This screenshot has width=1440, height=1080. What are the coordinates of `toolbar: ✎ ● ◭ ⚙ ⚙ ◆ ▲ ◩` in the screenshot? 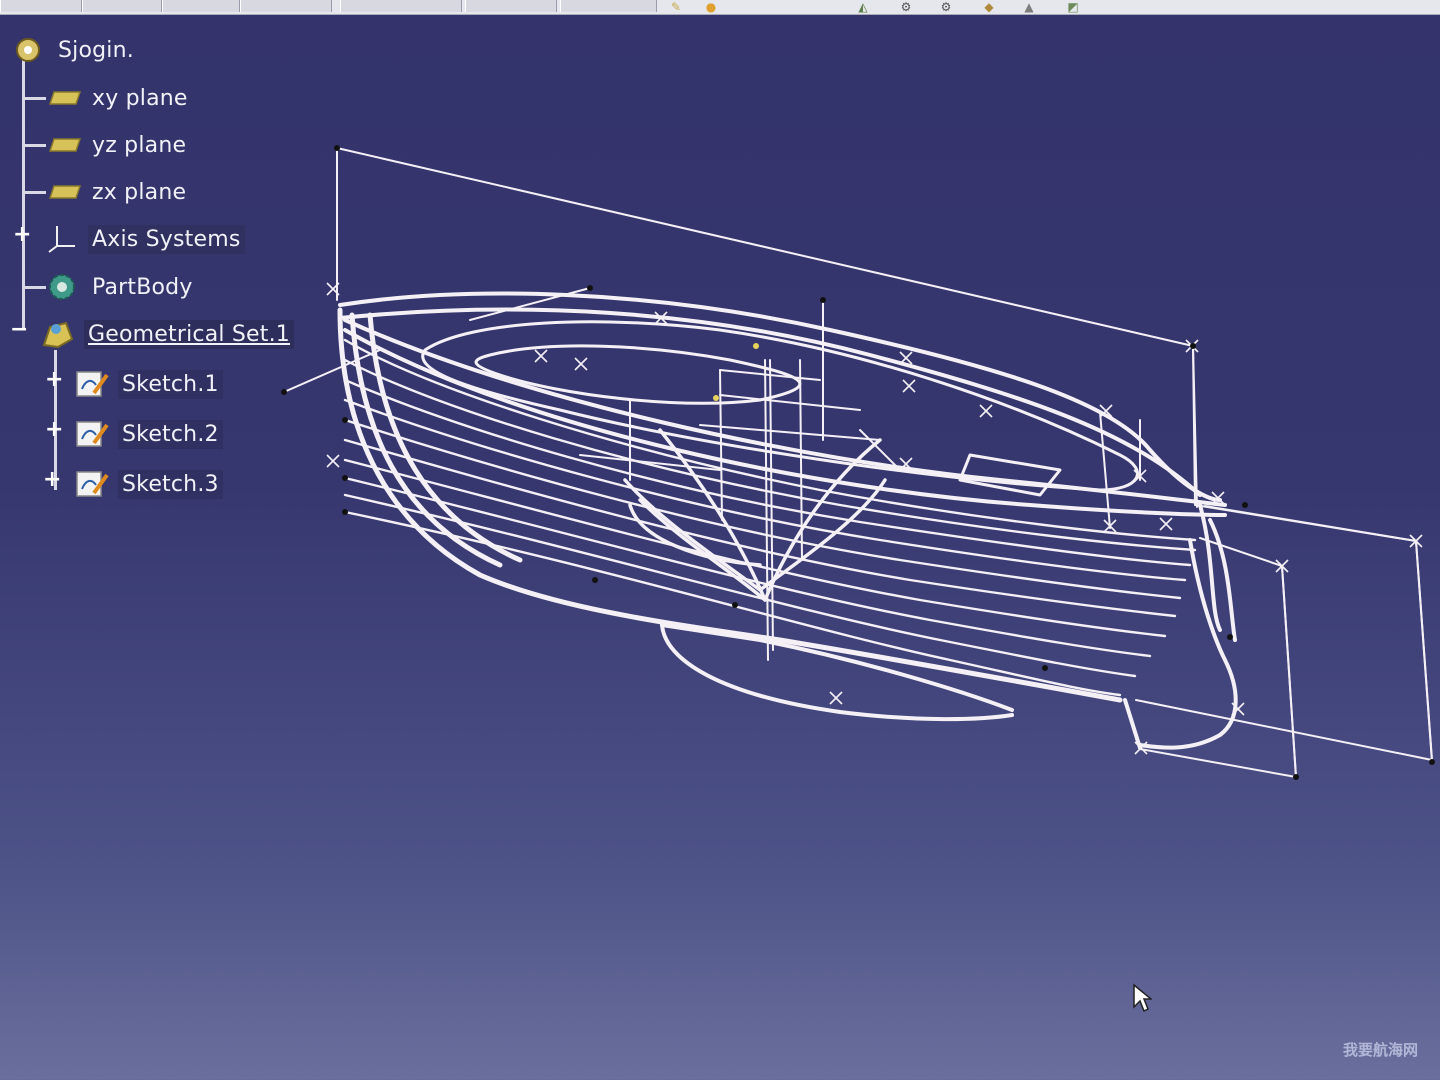 It's located at (720, 7).